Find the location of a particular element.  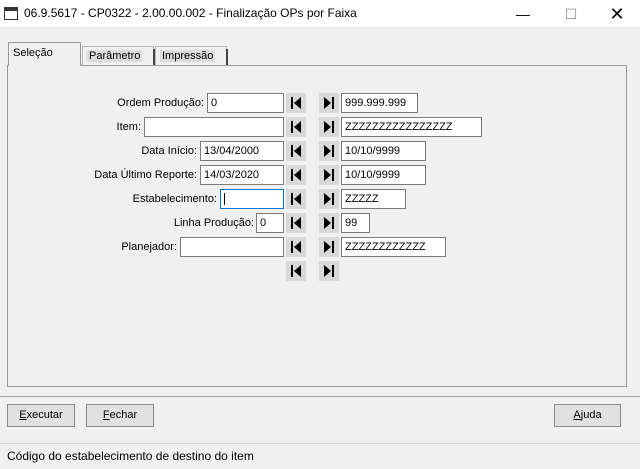

data-ultimo-reporte-from-input: 14/03/2020 is located at coordinates (242, 175).